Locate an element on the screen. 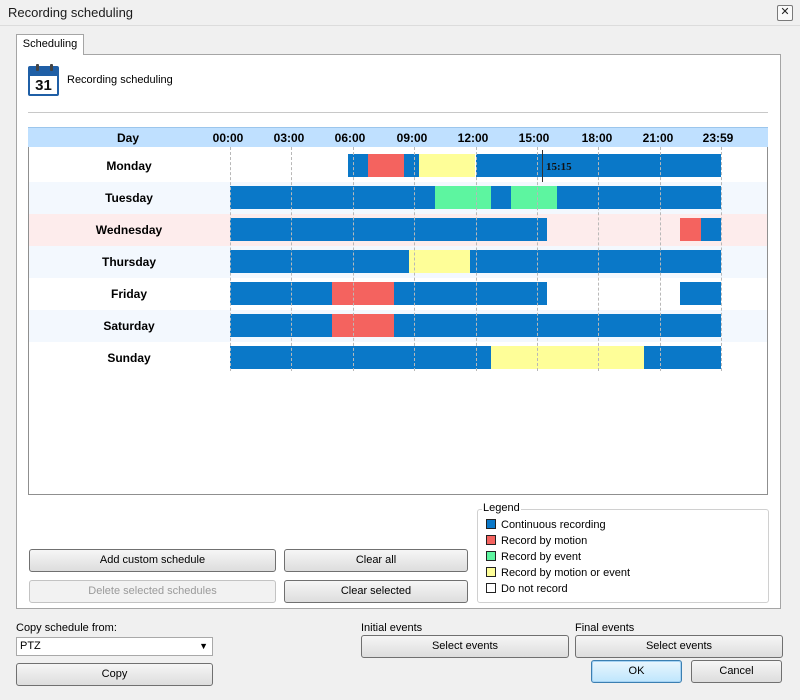 The width and height of the screenshot is (800, 700). schedule-row-sunday: Sunday is located at coordinates (398, 358).